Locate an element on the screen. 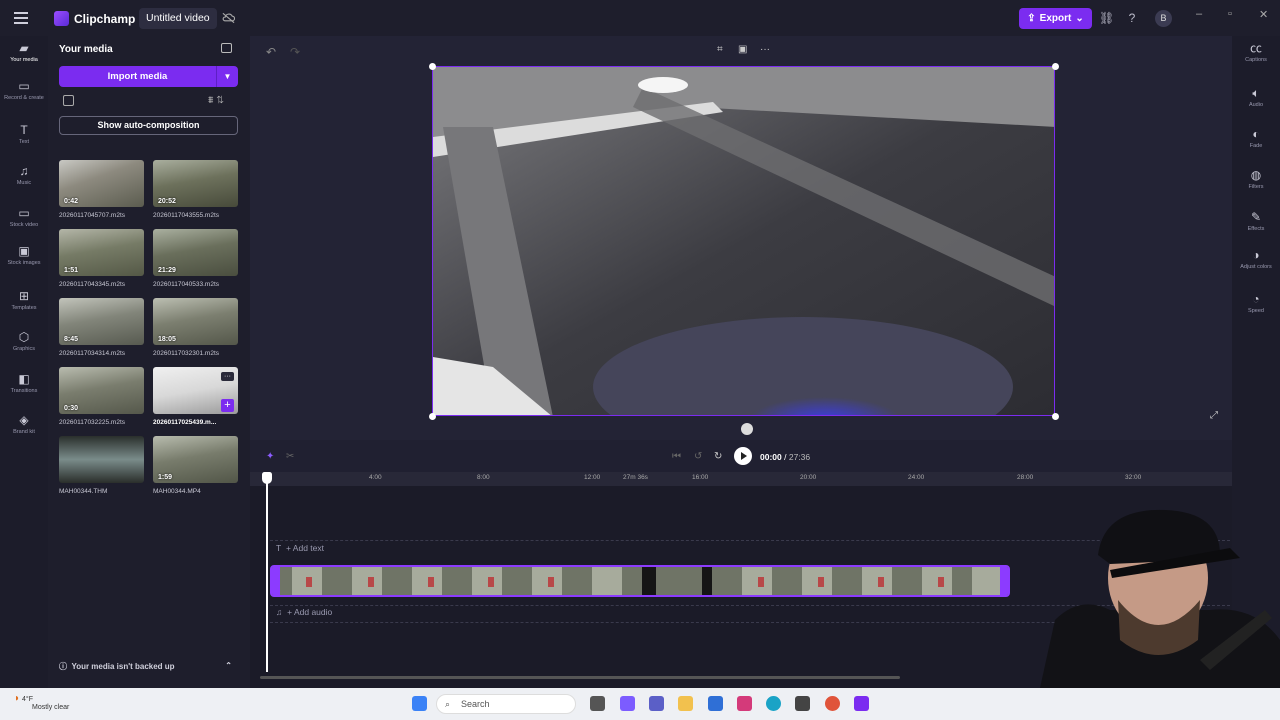  snipping-tool-icon is located at coordinates (744, 703).